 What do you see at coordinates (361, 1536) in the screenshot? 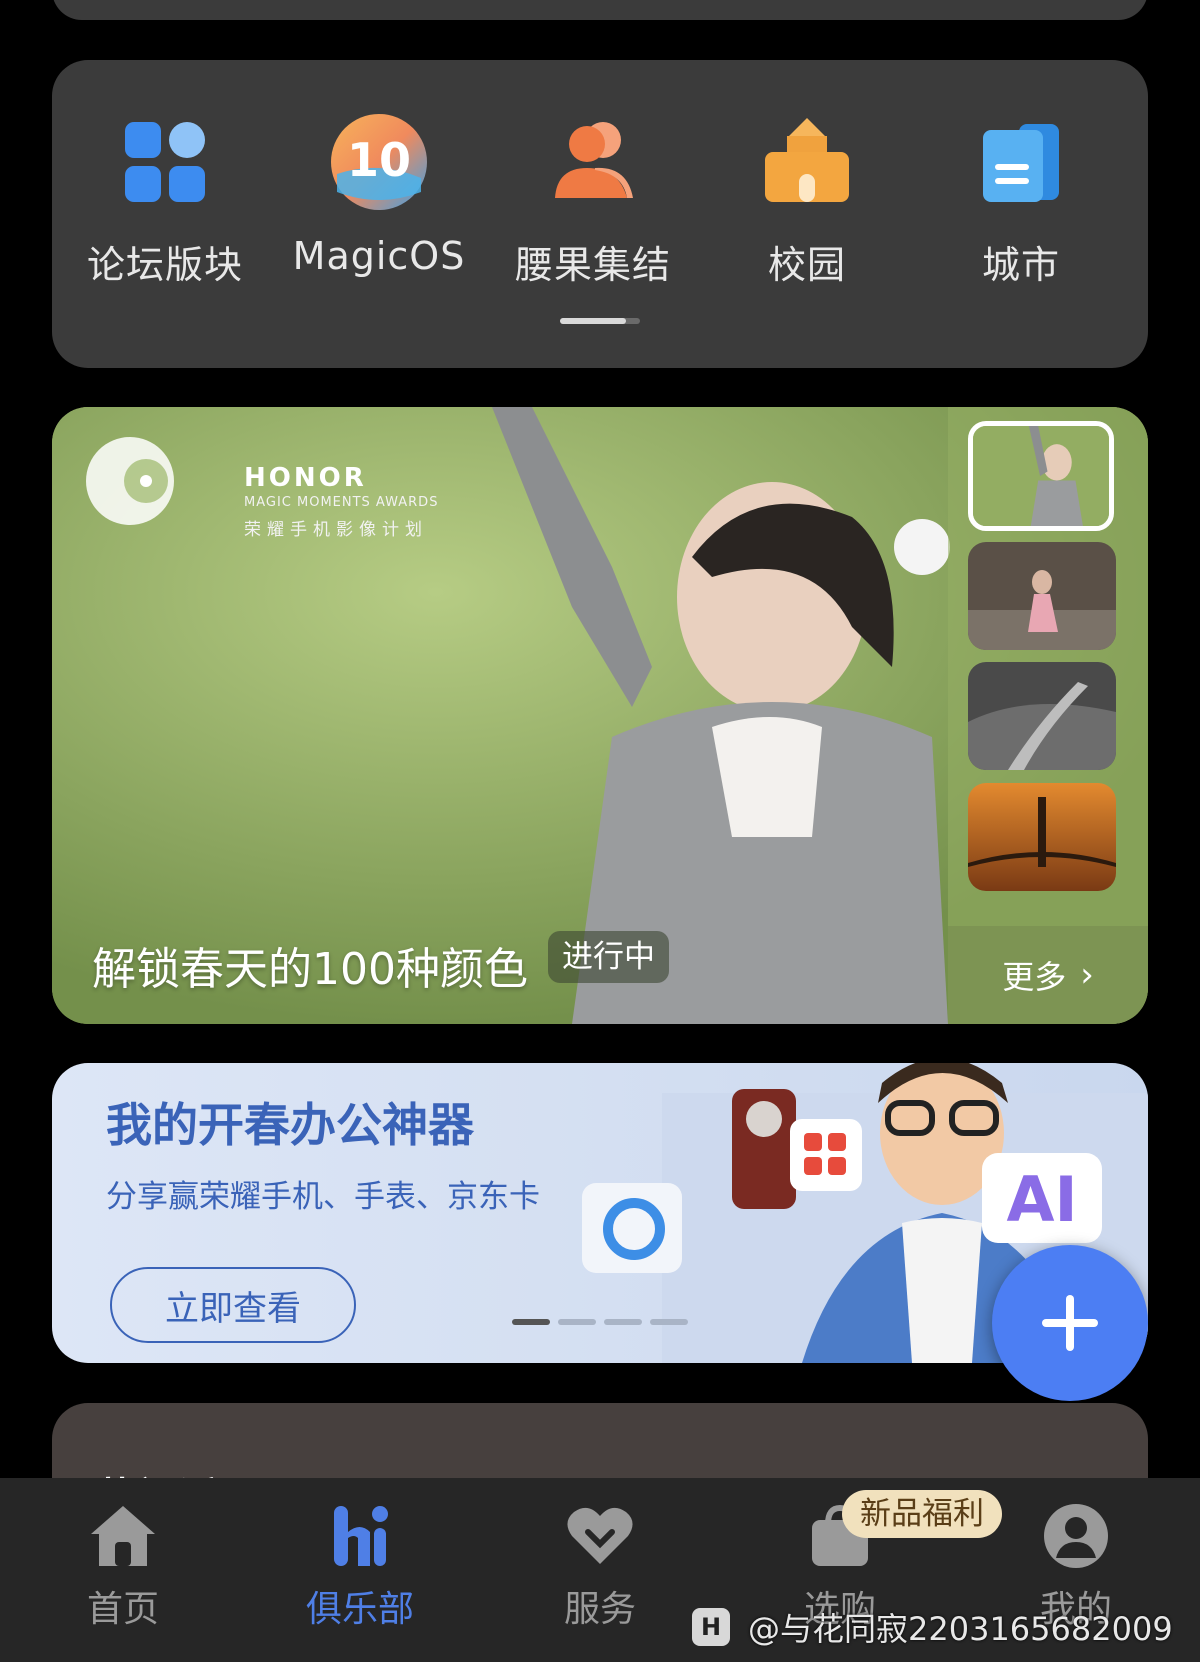
I see `hi-club-icon` at bounding box center [361, 1536].